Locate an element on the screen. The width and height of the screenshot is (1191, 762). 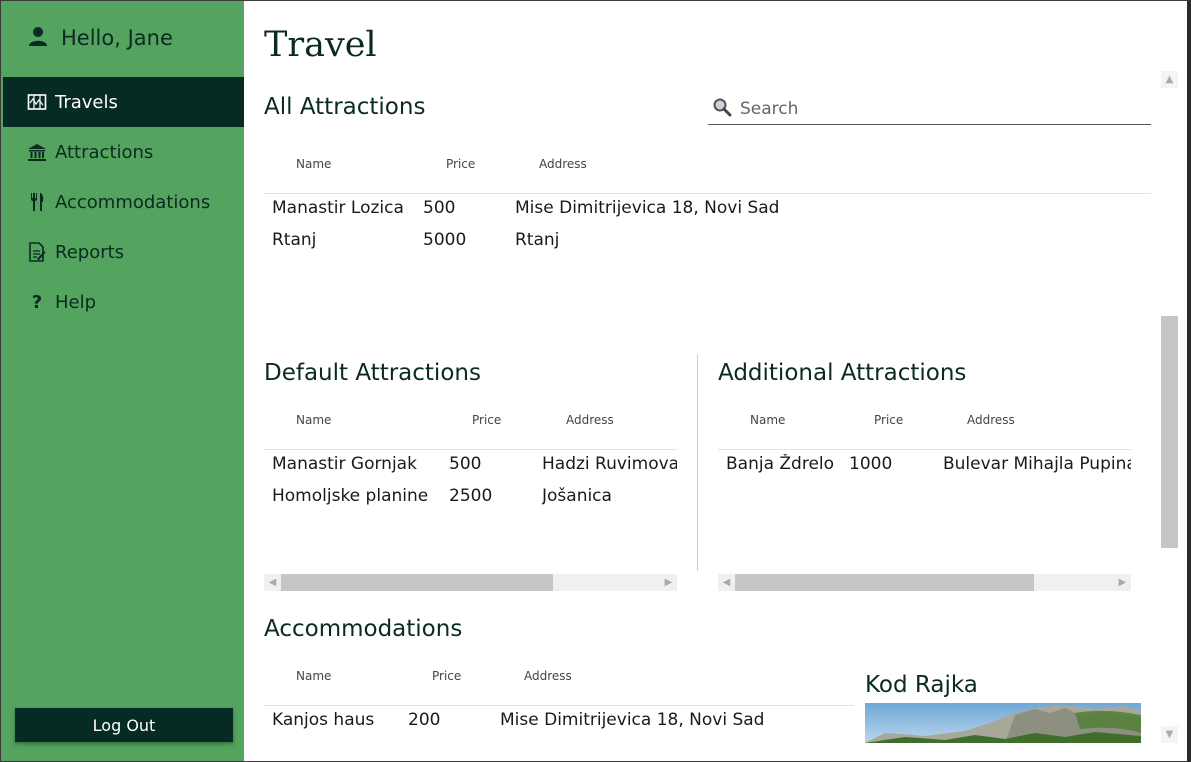
selected-accommodation-title: Kod Rajka is located at coordinates (921, 685).